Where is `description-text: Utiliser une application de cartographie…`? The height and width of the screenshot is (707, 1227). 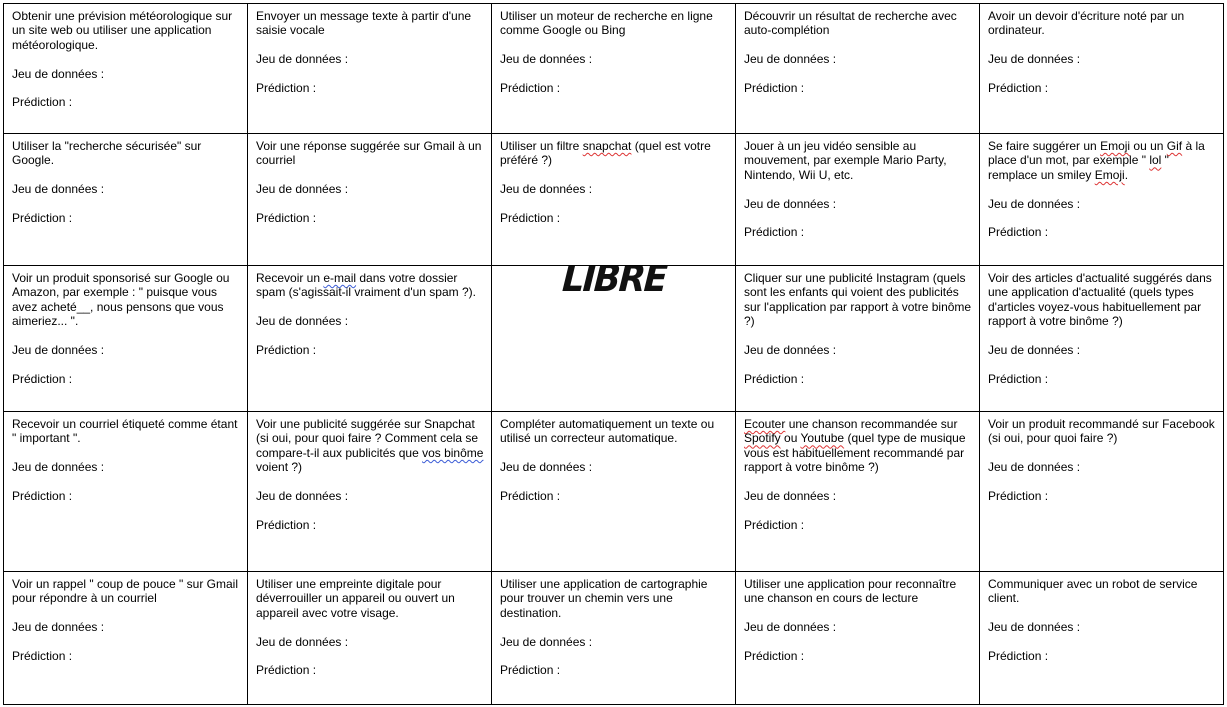 description-text: Utiliser une application de cartographie… is located at coordinates (604, 598).